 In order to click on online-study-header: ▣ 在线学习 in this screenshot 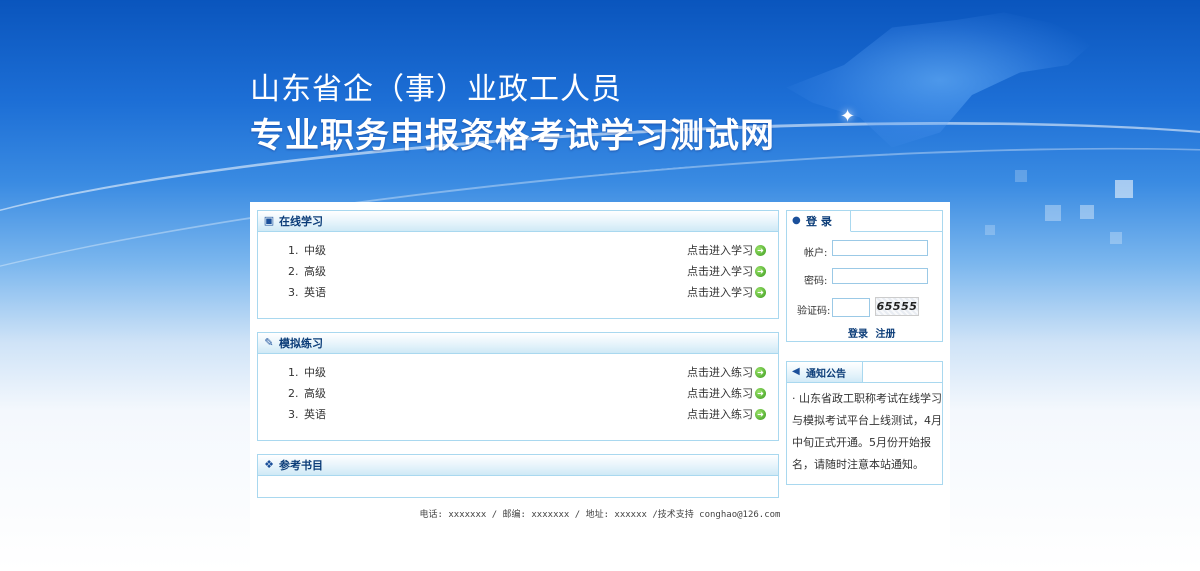, I will do `click(518, 221)`.